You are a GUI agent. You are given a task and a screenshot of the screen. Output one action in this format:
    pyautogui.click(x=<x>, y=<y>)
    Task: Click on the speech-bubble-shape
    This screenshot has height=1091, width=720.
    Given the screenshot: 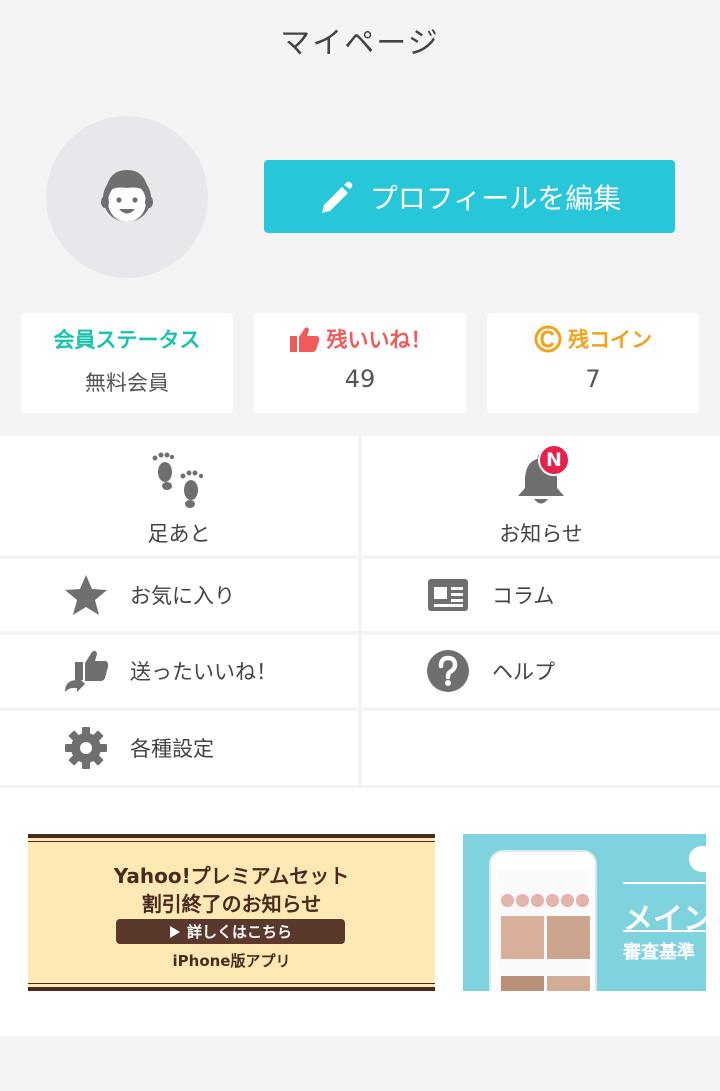 What is the action you would take?
    pyautogui.click(x=697, y=859)
    